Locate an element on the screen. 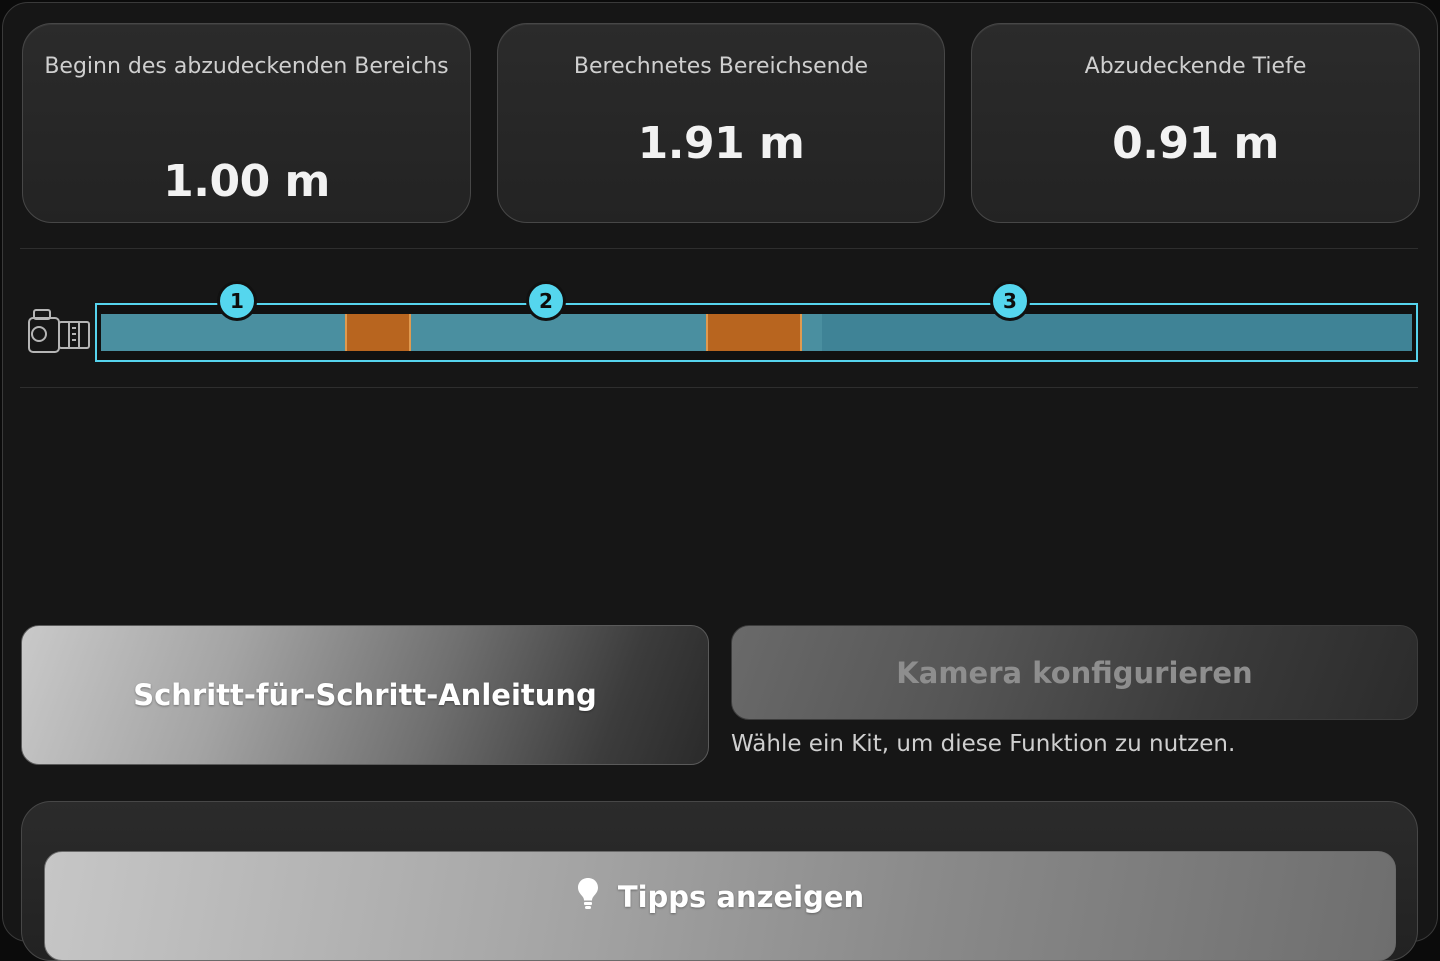 This screenshot has height=961, width=1440. coverage-track is located at coordinates (756, 332).